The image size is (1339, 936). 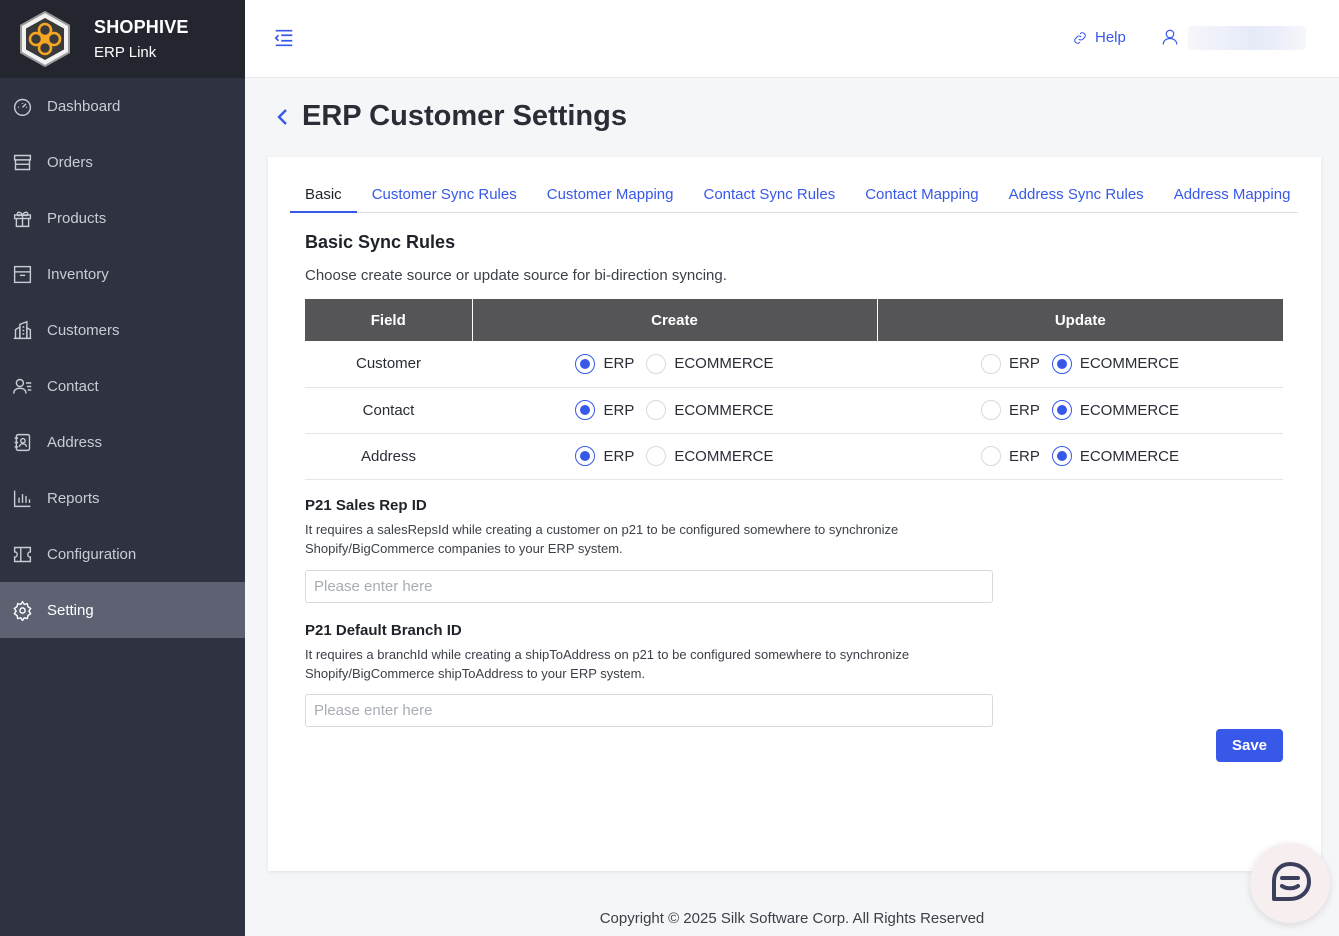 I want to click on sidebar-item-contact: Contact, so click(x=122, y=386).